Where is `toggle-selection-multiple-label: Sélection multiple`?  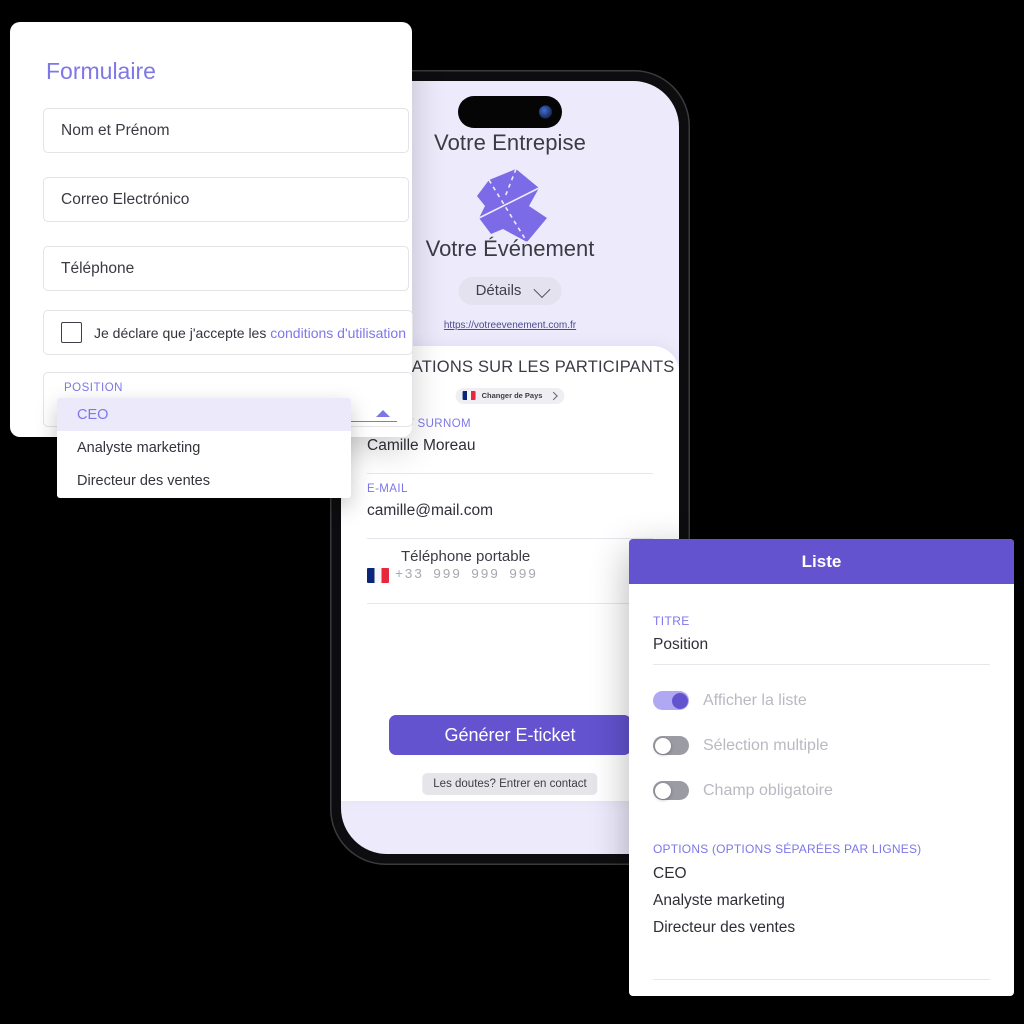
toggle-selection-multiple-label: Sélection multiple is located at coordinates (766, 745).